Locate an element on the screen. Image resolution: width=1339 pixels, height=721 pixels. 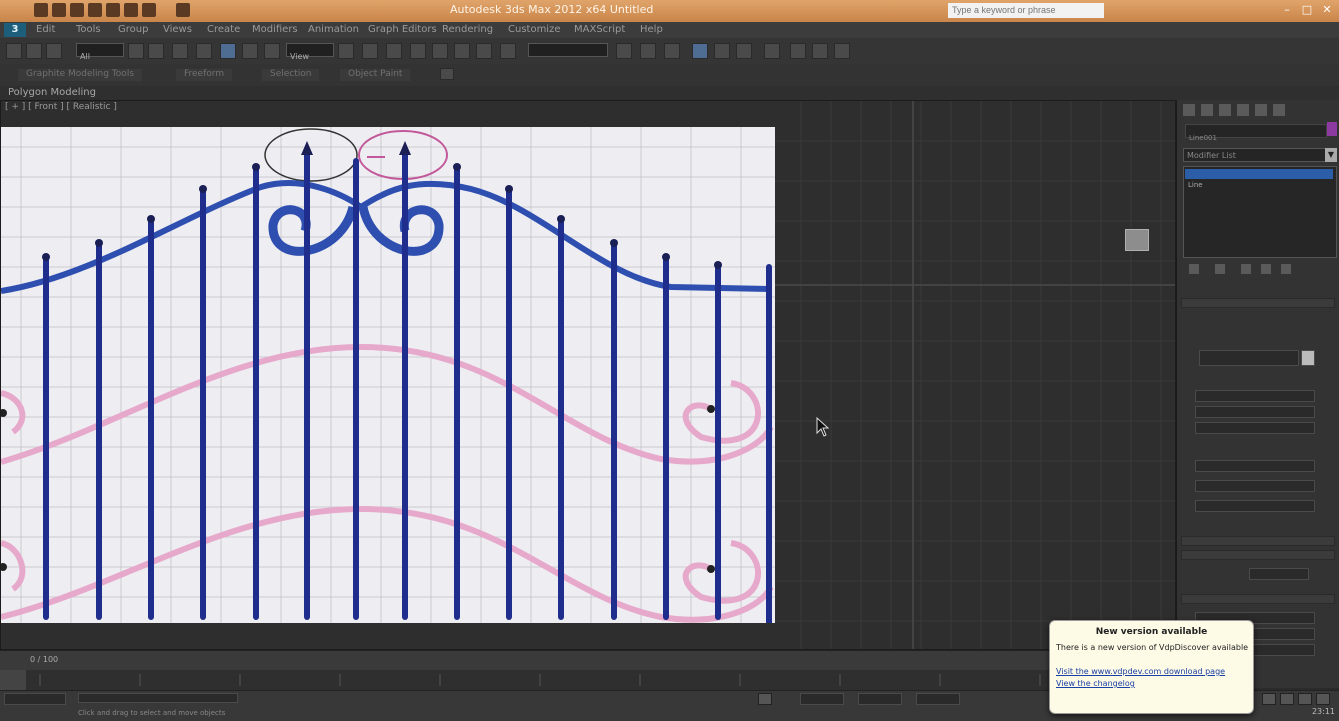
time-slider: 0 / 100 is located at coordinates (588, 660).